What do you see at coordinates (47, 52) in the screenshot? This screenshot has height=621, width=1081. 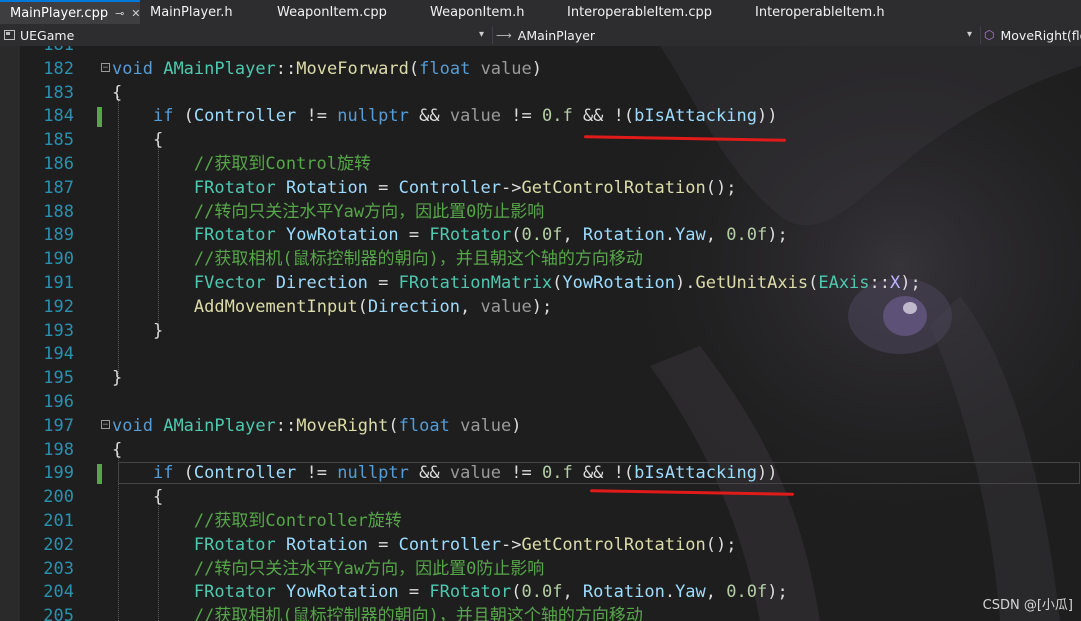 I see `line-number: 181` at bounding box center [47, 52].